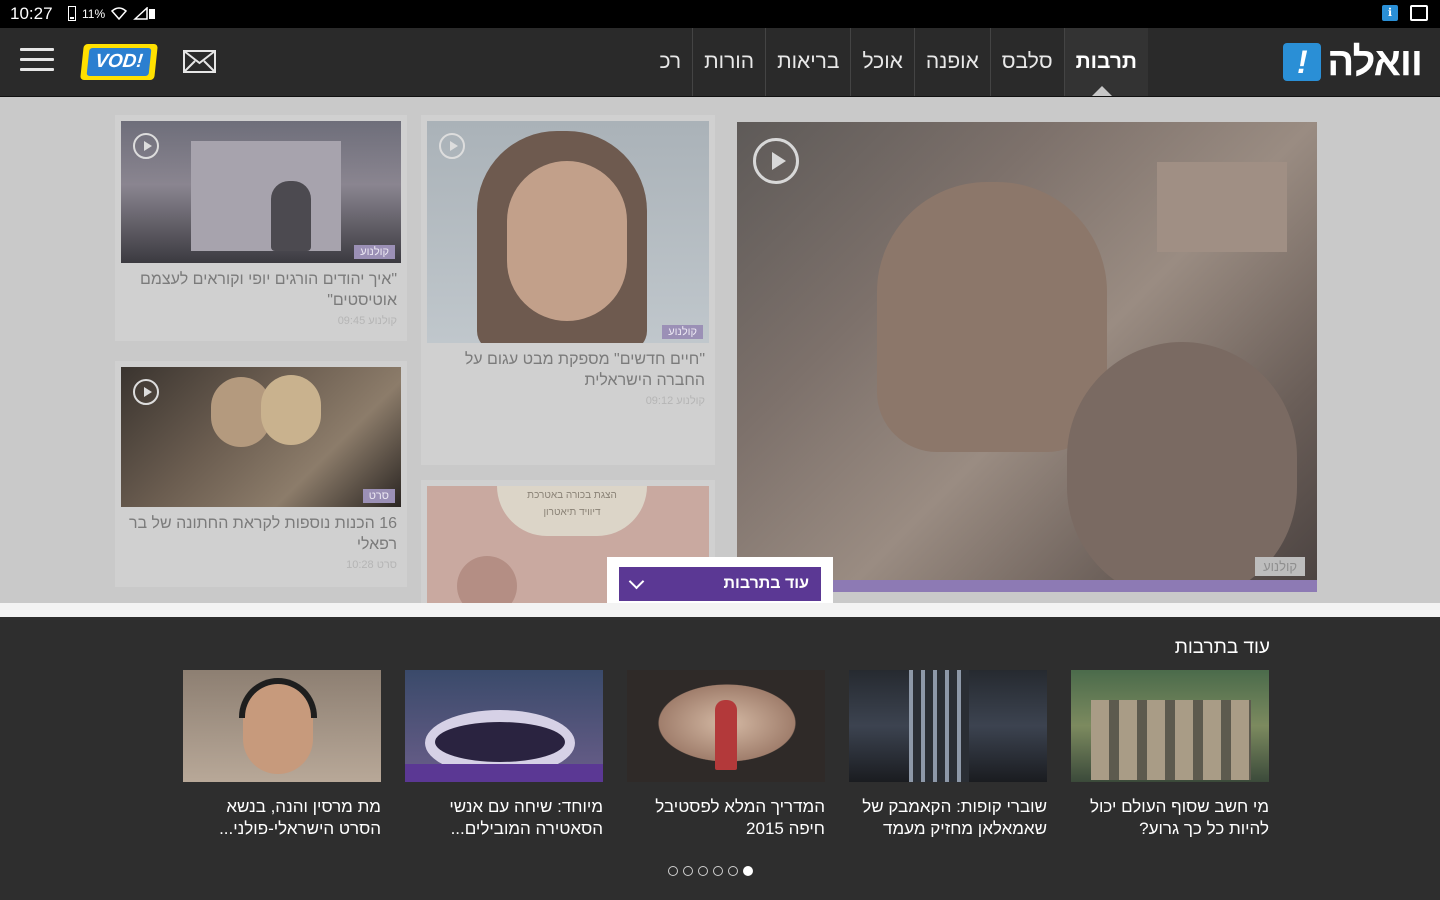  I want to click on category-tabs: תרבות סלבס אופנה אוכל בריאות הורות רכ, so click(898, 62).